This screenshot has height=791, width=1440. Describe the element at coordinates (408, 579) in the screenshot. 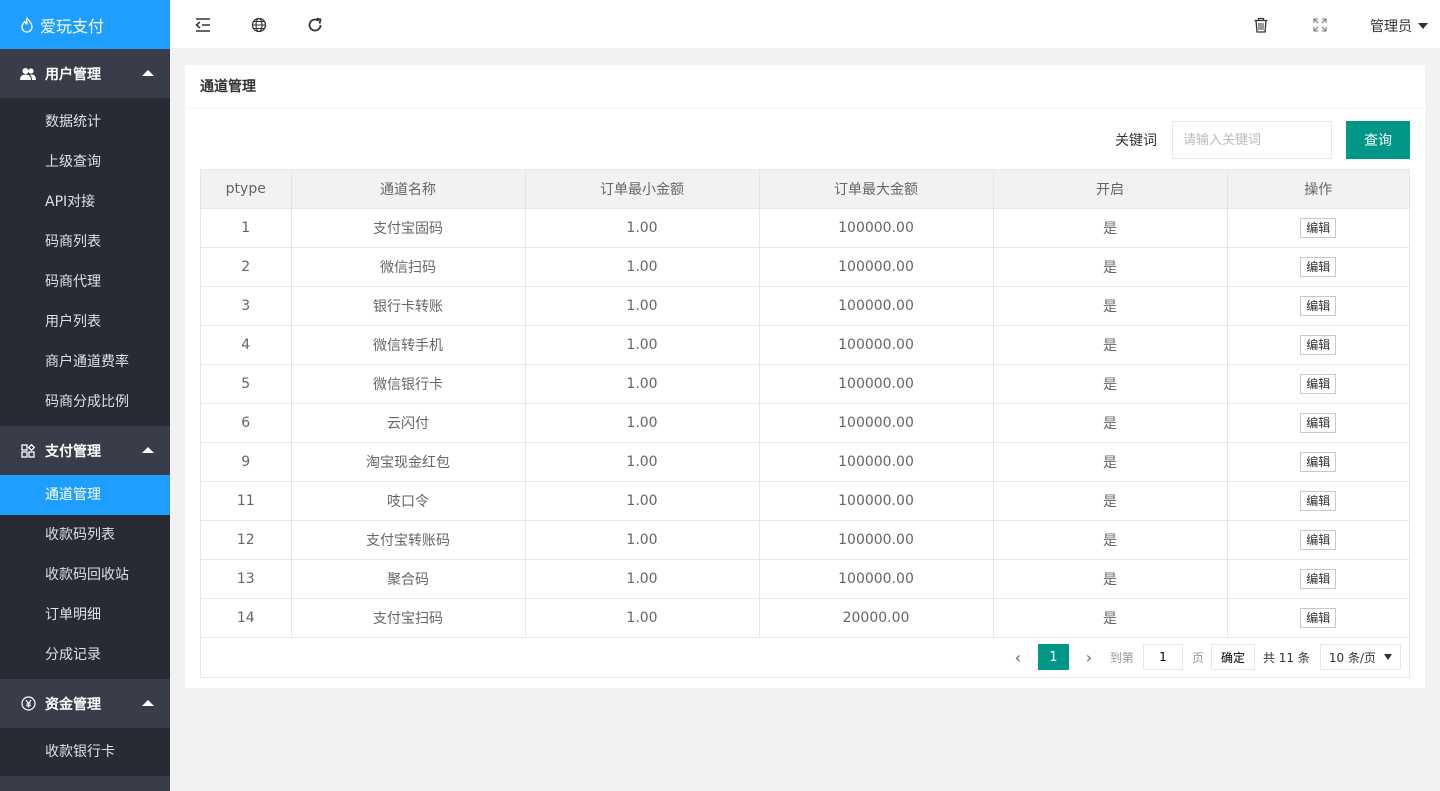

I see `table-cell: 聚合码` at that location.